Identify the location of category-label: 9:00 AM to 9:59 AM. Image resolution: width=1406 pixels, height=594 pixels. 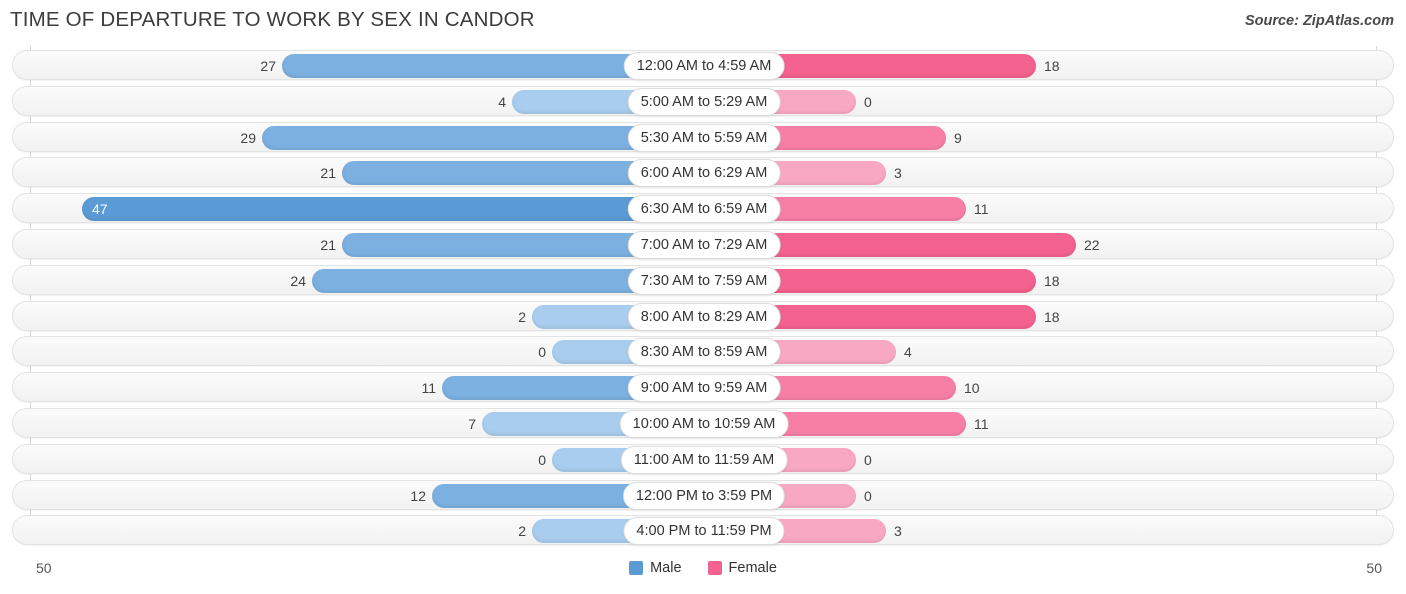
(704, 388).